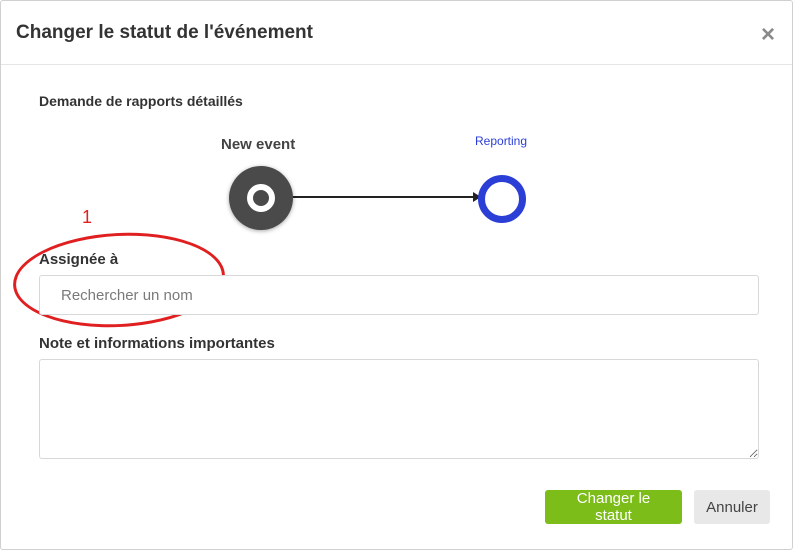 The width and height of the screenshot is (794, 551). Describe the element at coordinates (79, 259) in the screenshot. I see `assignee-label: Assignée à` at that location.